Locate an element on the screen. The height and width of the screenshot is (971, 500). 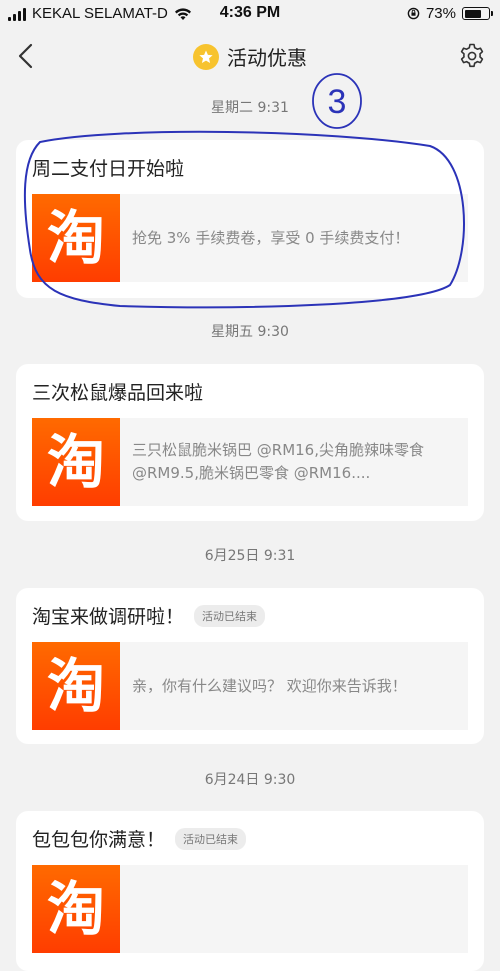
card-content: 淘 抢免 3% 手续费卷，享受 0 手续费支付！ is located at coordinates (250, 238).